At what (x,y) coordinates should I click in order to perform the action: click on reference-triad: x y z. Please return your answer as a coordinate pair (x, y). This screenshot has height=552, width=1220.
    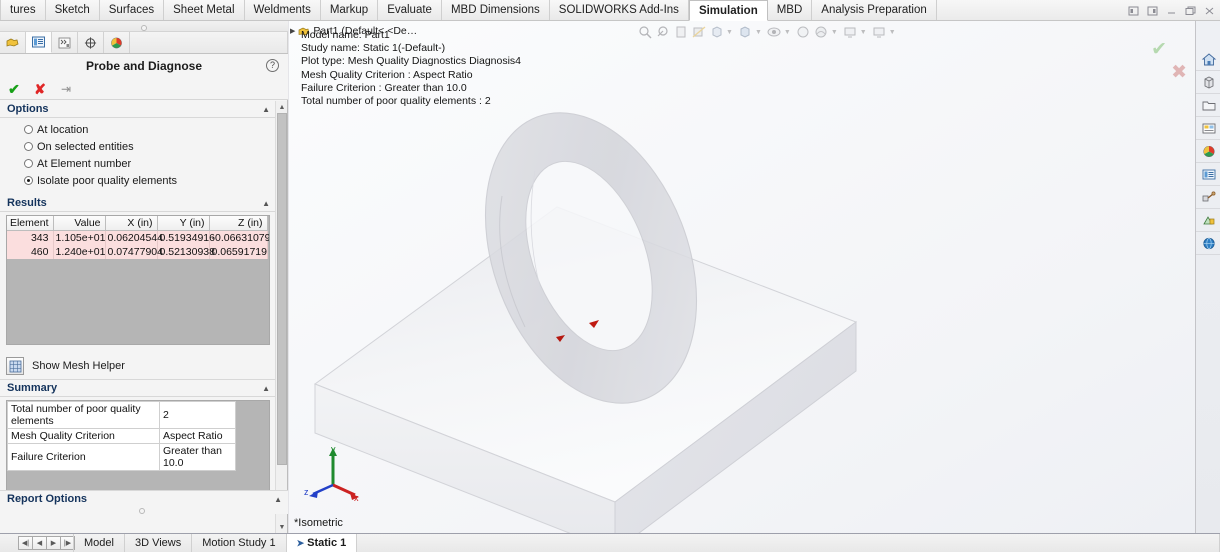
    Looking at the image, I should click on (335, 474).